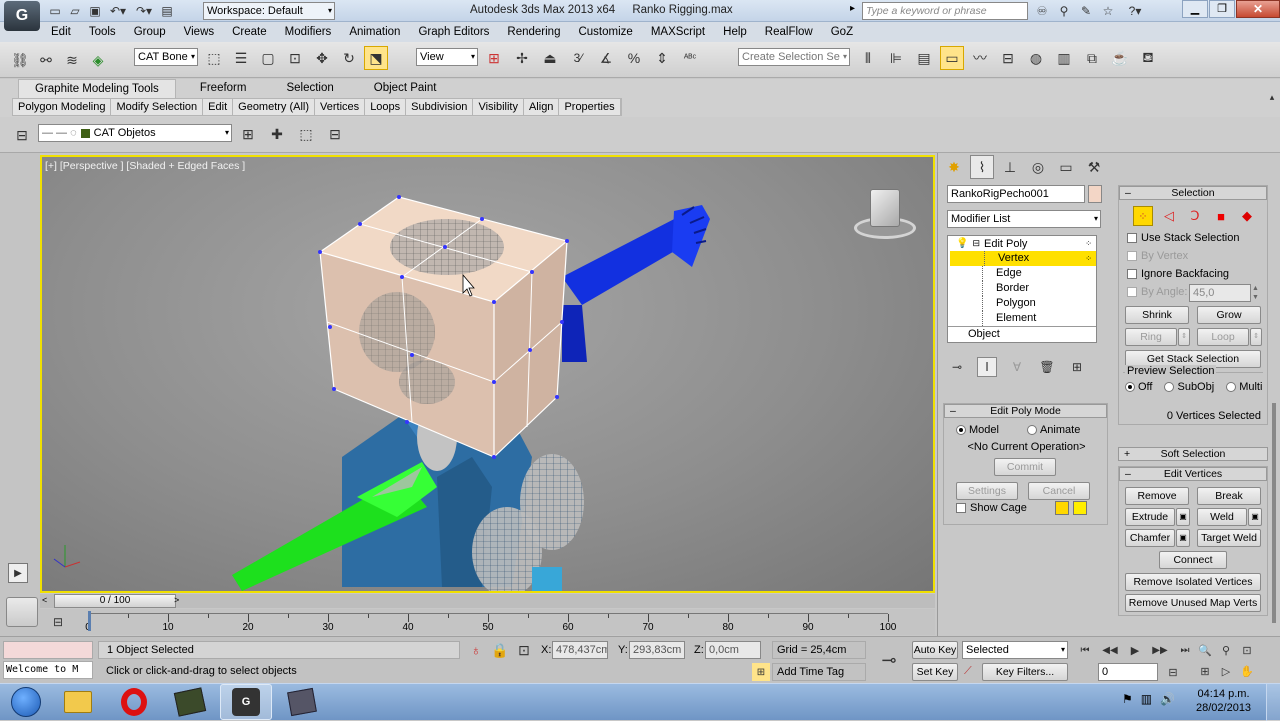  I want to click on rectangular-selection-icon: ▢, so click(268, 58).